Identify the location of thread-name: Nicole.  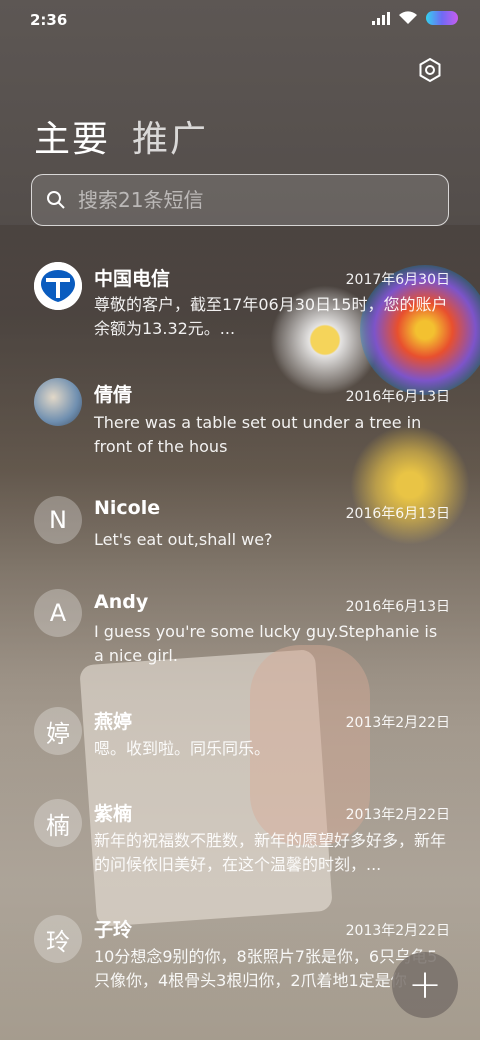
(127, 508).